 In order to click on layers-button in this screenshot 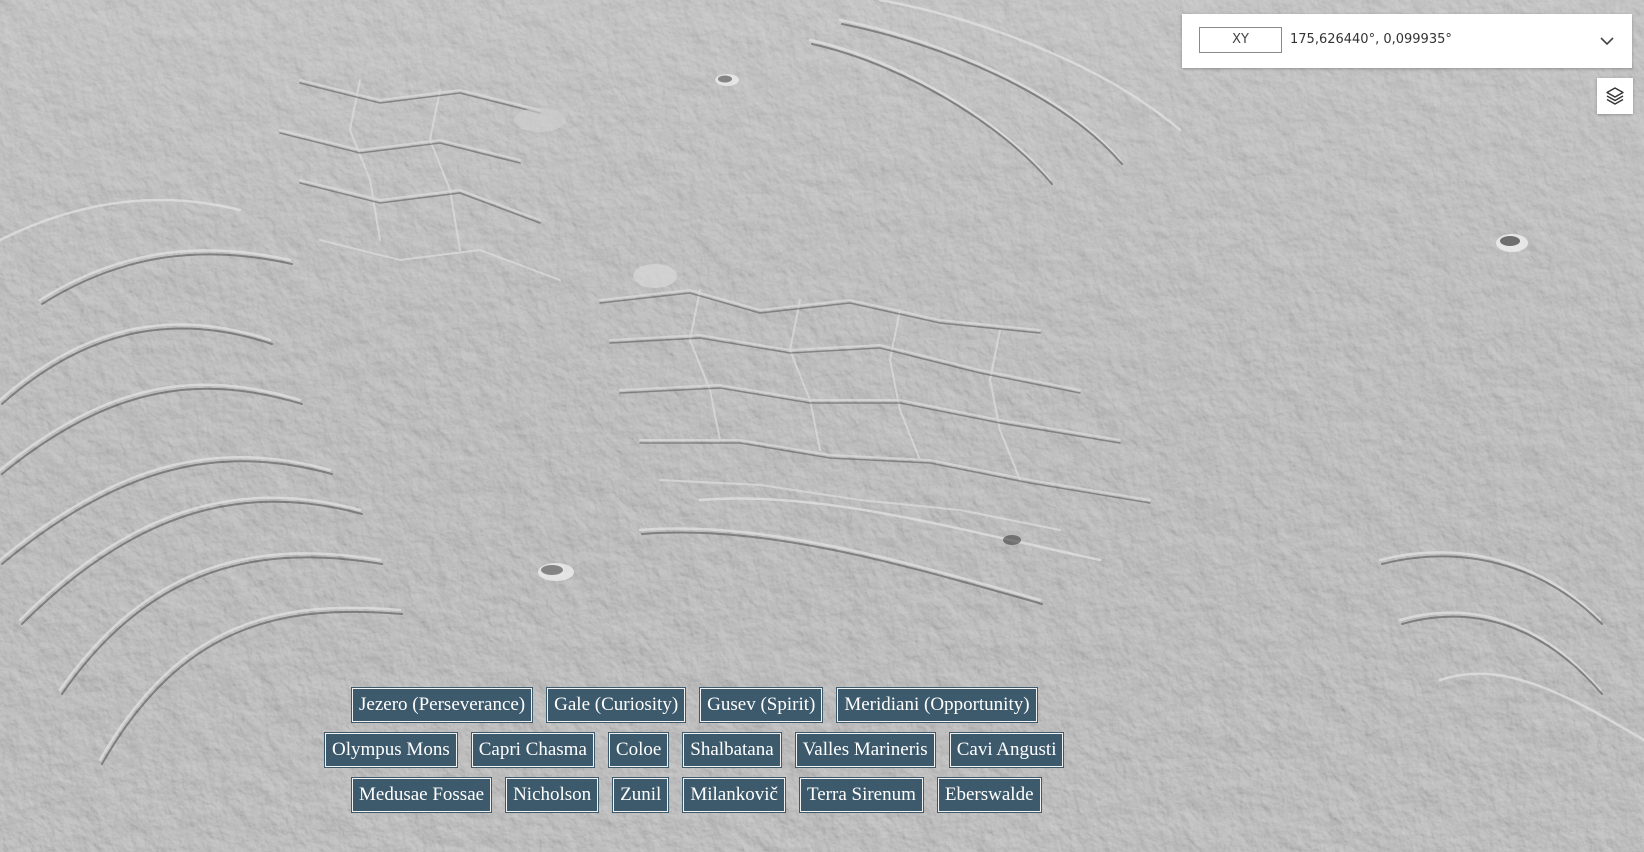, I will do `click(1615, 96)`.